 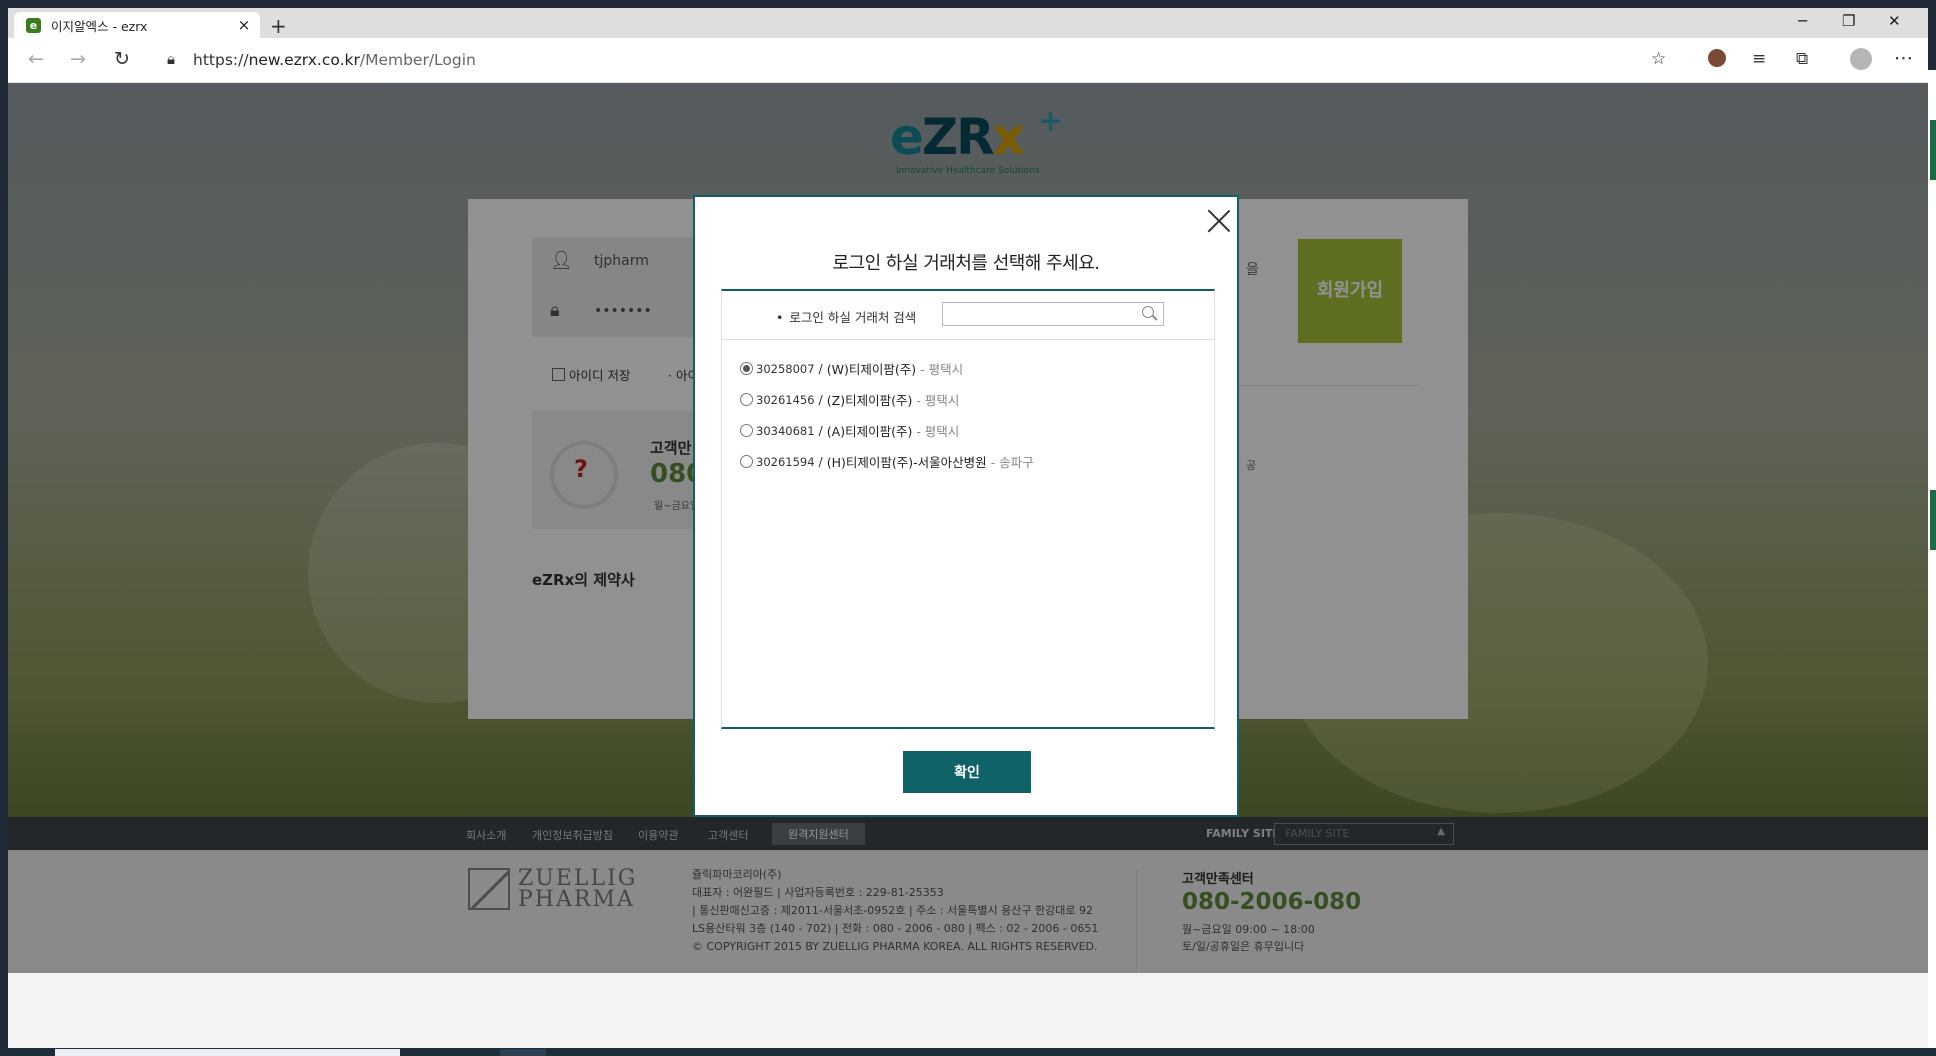 I want to click on new-tab-icon: +, so click(x=278, y=26).